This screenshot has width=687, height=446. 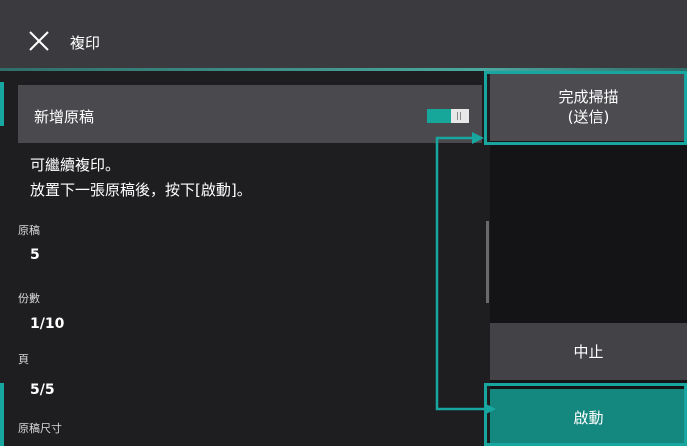 What do you see at coordinates (250, 114) in the screenshot?
I see `add-original-row: 新增原稿` at bounding box center [250, 114].